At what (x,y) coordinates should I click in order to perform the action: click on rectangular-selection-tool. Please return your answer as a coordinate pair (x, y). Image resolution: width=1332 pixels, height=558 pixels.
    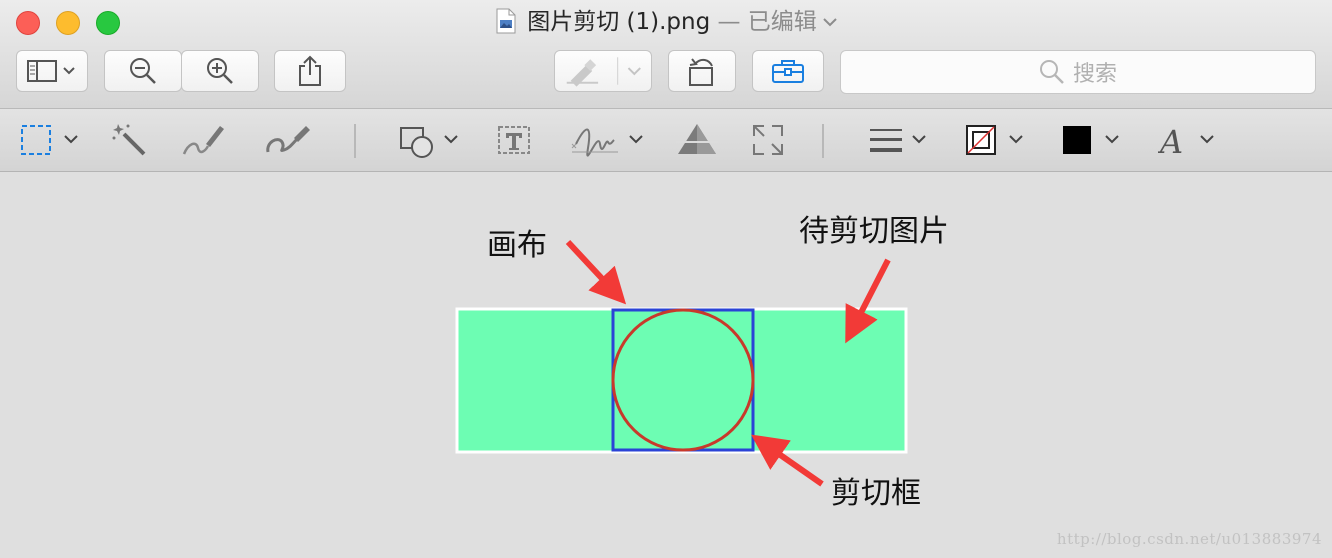
    Looking at the image, I should click on (51, 140).